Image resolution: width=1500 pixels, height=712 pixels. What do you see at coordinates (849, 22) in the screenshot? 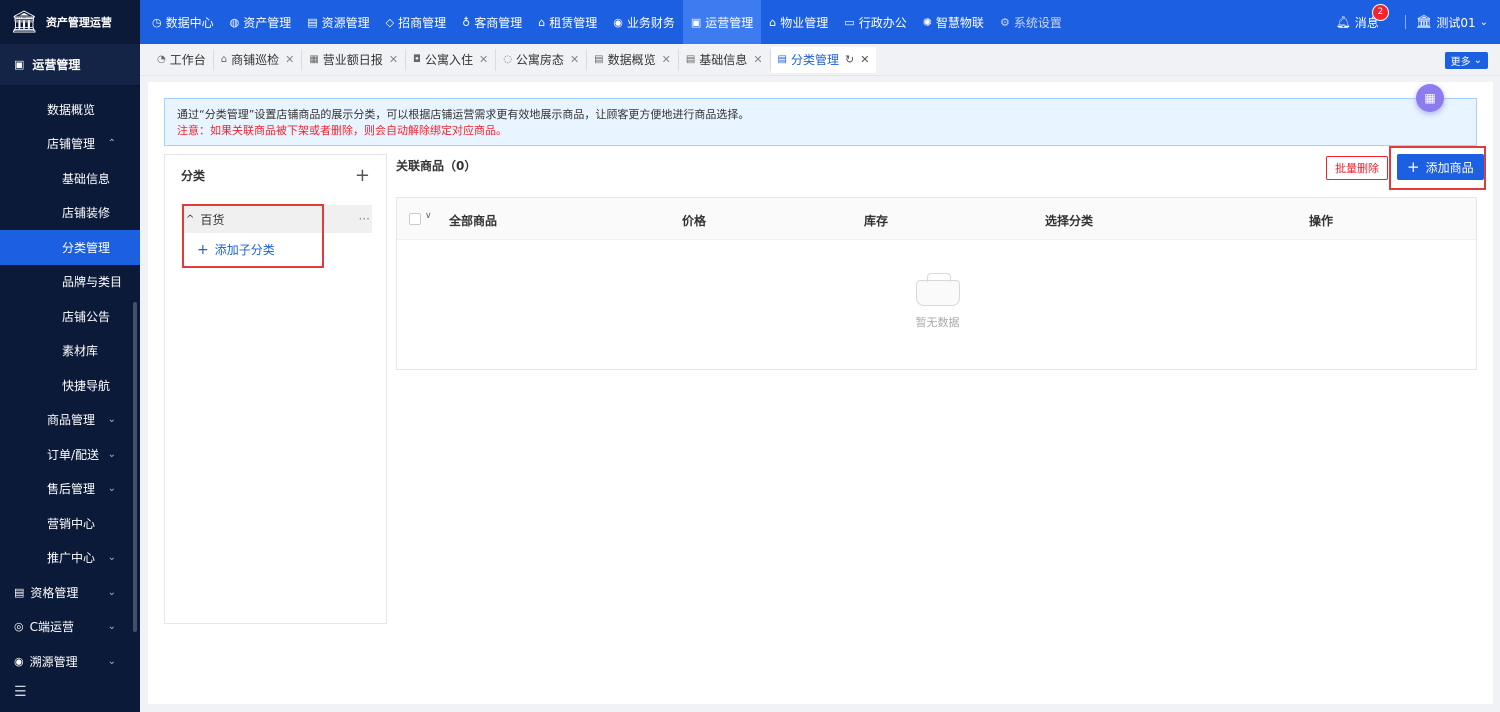
I see `monitor-icon: ▭` at bounding box center [849, 22].